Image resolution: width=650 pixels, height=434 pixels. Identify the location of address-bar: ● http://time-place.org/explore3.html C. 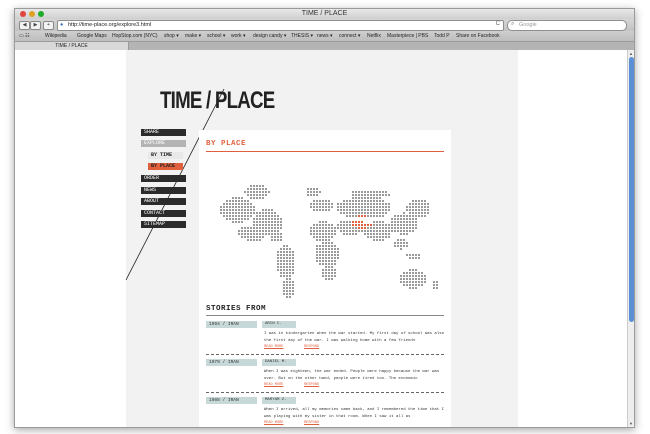
(280, 25).